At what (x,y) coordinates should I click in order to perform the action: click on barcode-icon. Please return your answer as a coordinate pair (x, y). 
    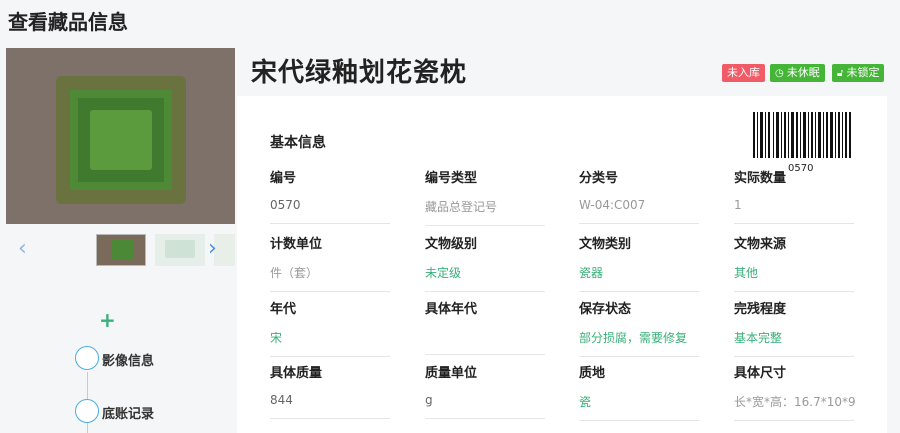
    Looking at the image, I should click on (802, 135).